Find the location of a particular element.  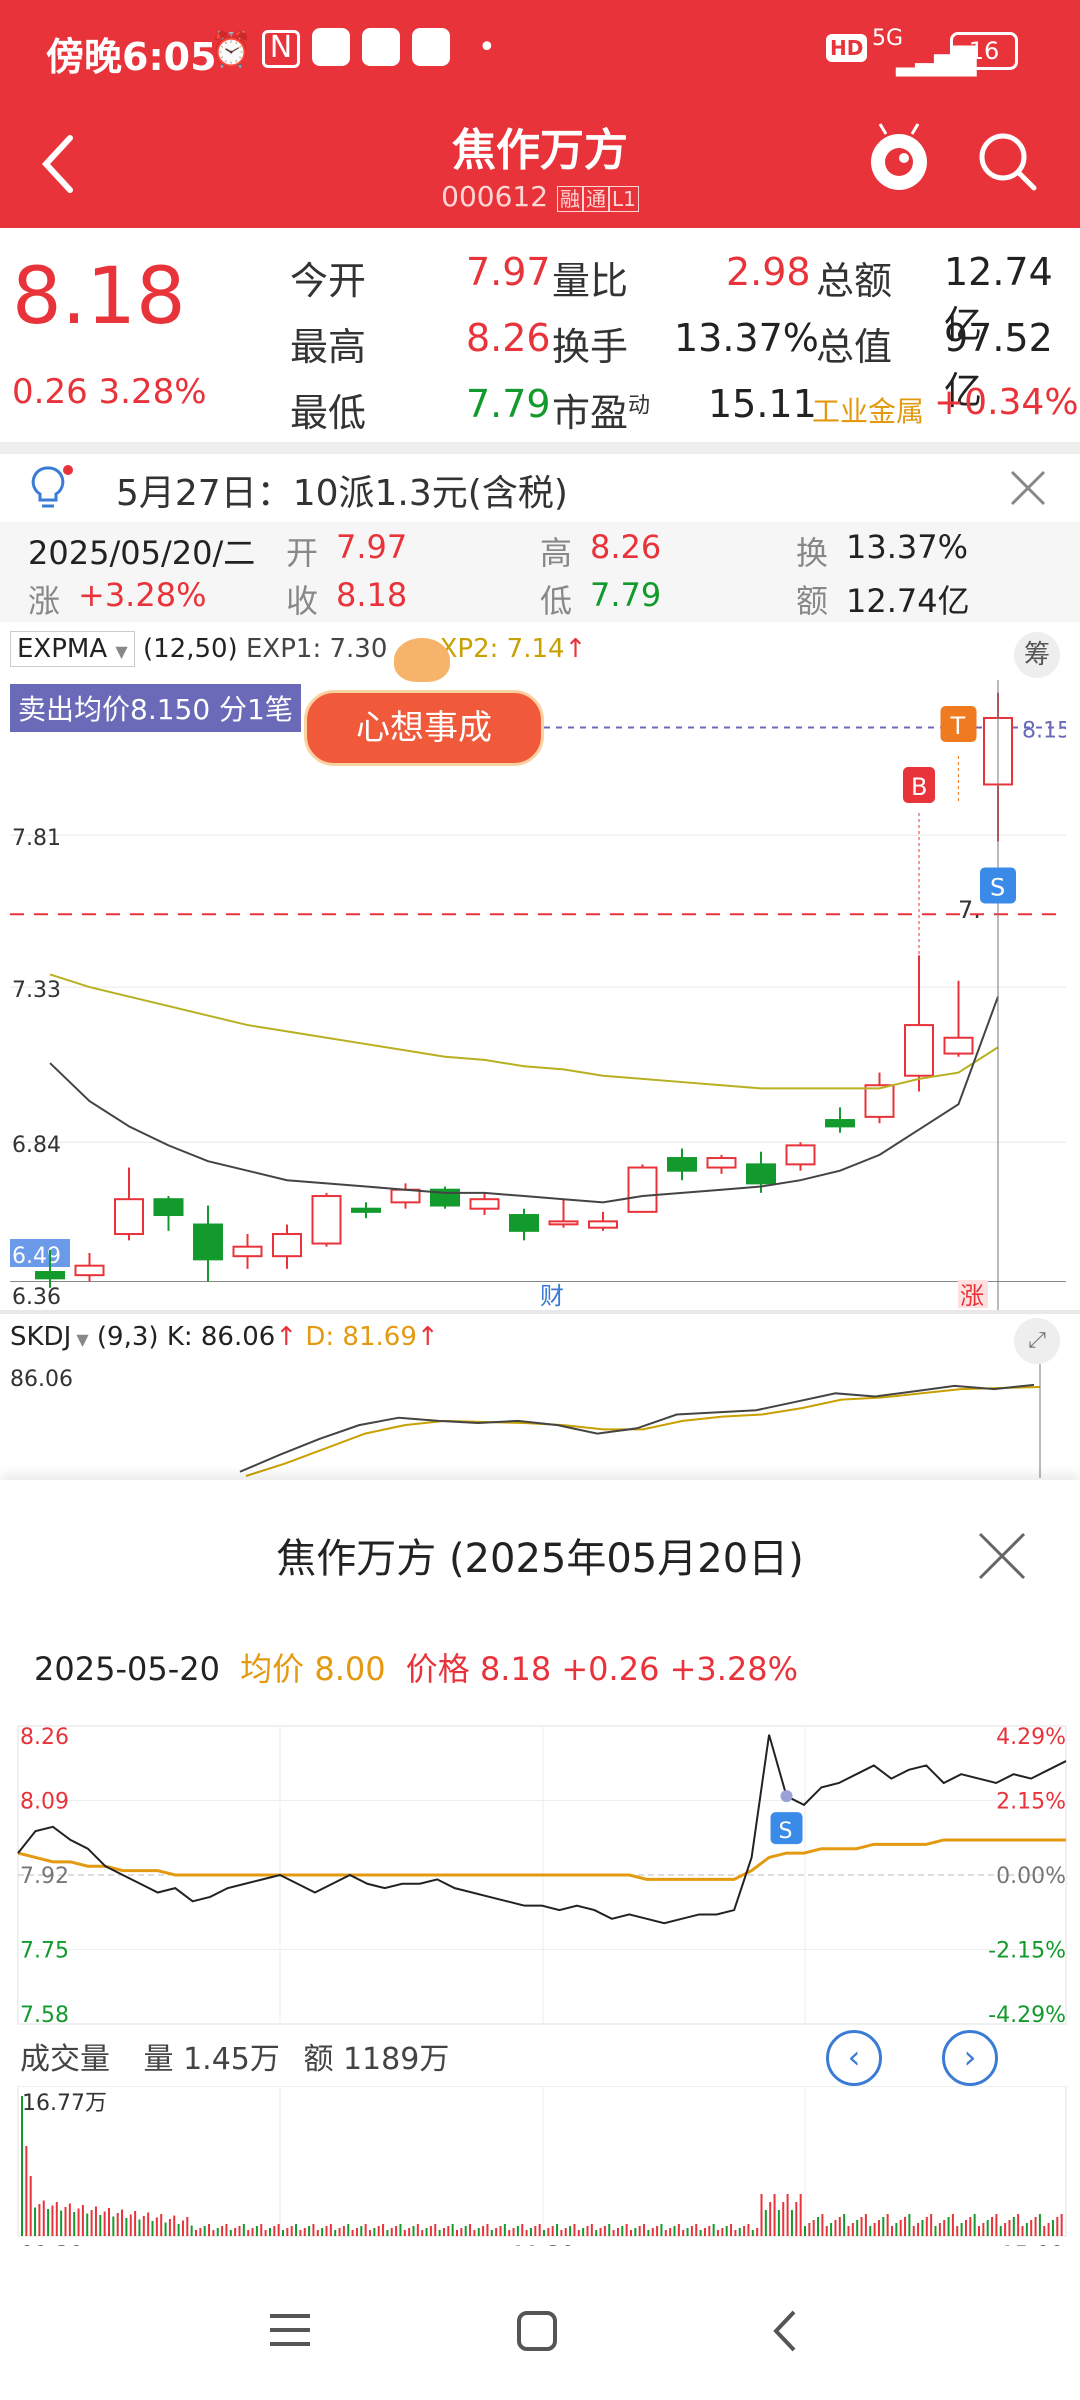

skdj-d-line is located at coordinates (643, 1431).